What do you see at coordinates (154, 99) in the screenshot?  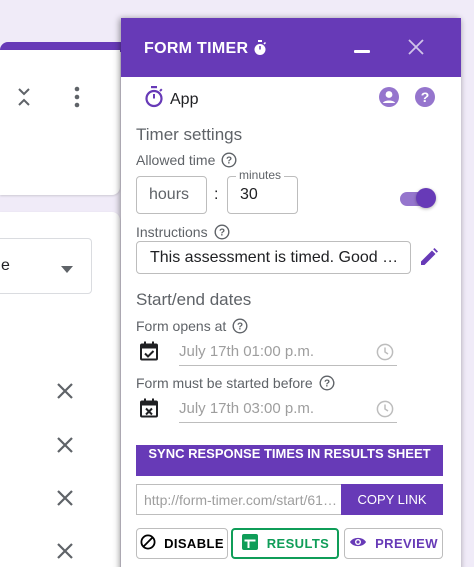 I see `timer-icon` at bounding box center [154, 99].